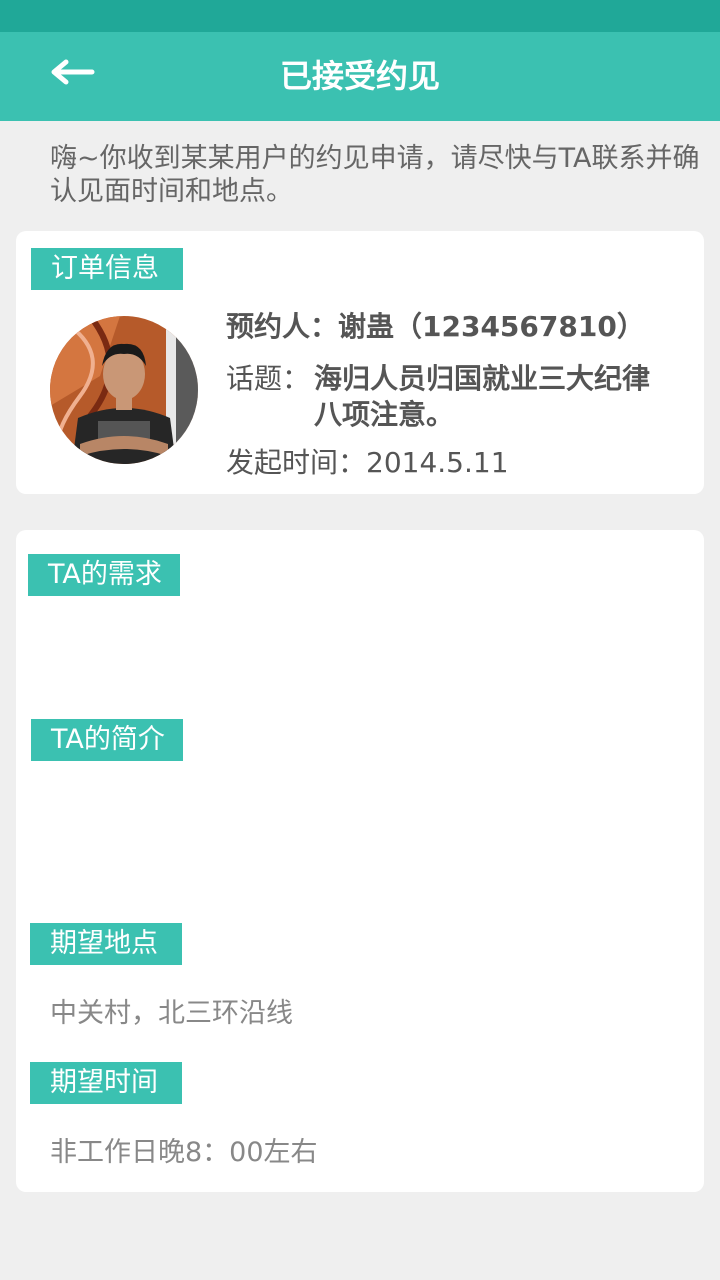 The width and height of the screenshot is (720, 1280). I want to click on avatar, so click(124, 390).